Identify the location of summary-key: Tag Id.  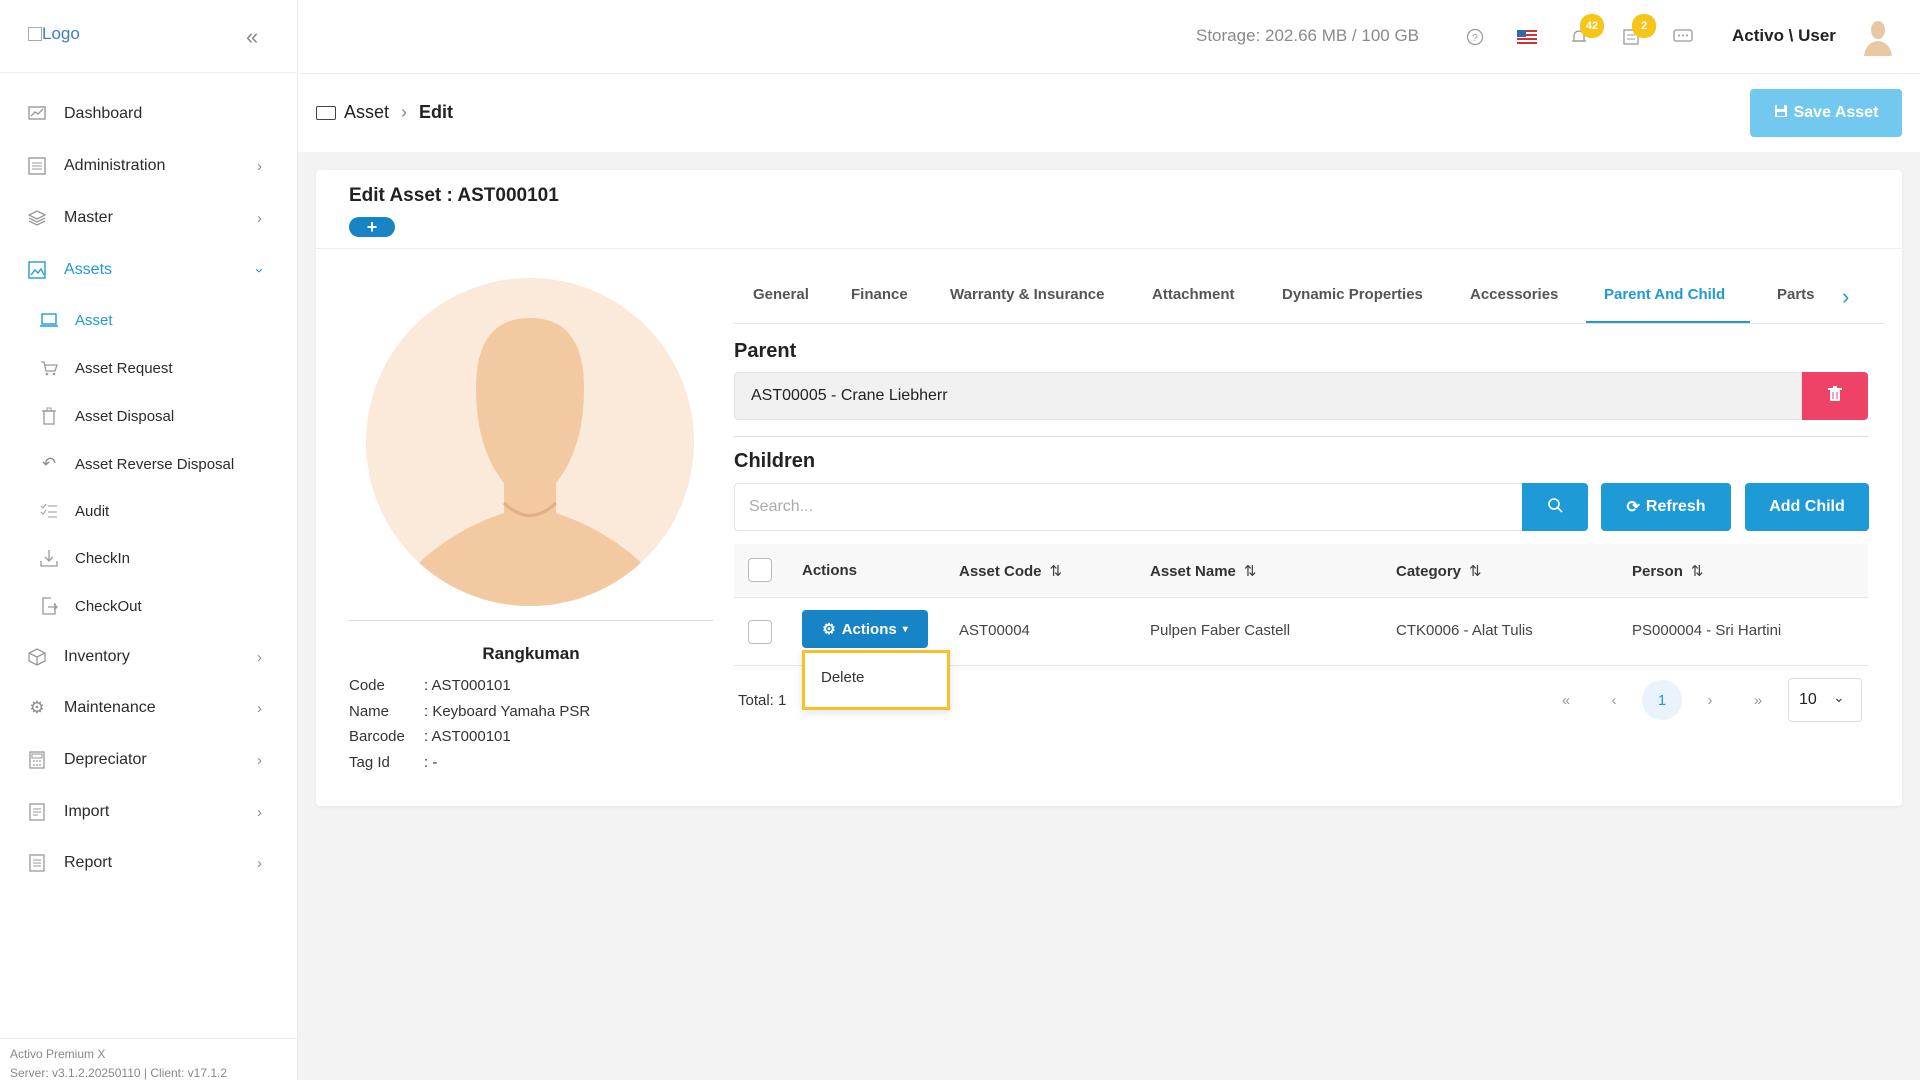
(369, 762).